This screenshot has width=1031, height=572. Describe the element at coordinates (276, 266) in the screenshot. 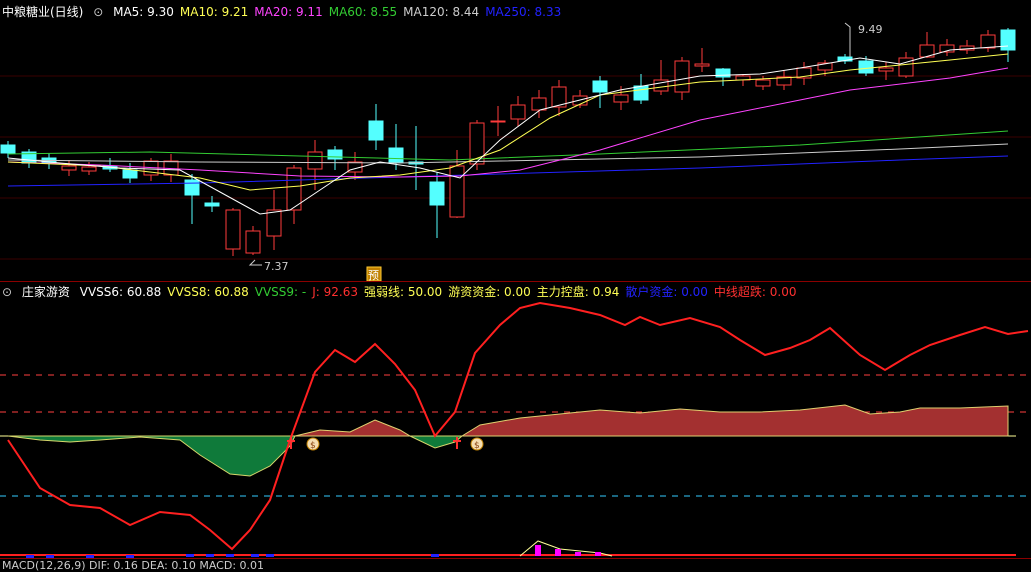

I see `low-price-label: 7.37` at that location.